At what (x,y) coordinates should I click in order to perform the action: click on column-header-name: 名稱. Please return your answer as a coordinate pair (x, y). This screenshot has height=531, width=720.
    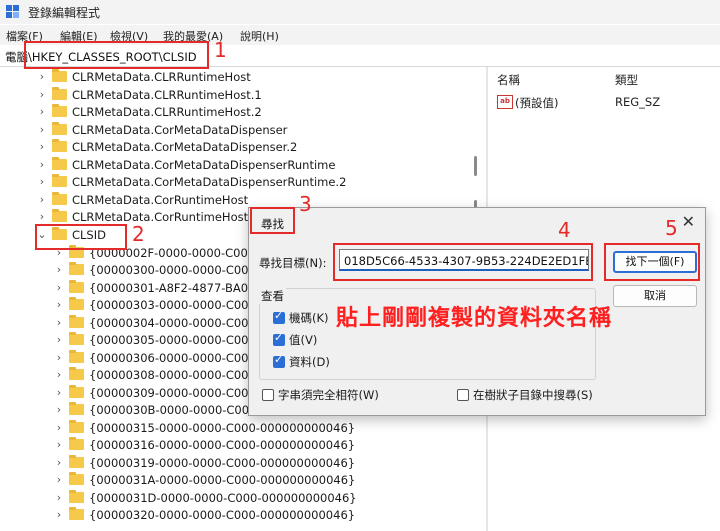
    Looking at the image, I should click on (508, 80).